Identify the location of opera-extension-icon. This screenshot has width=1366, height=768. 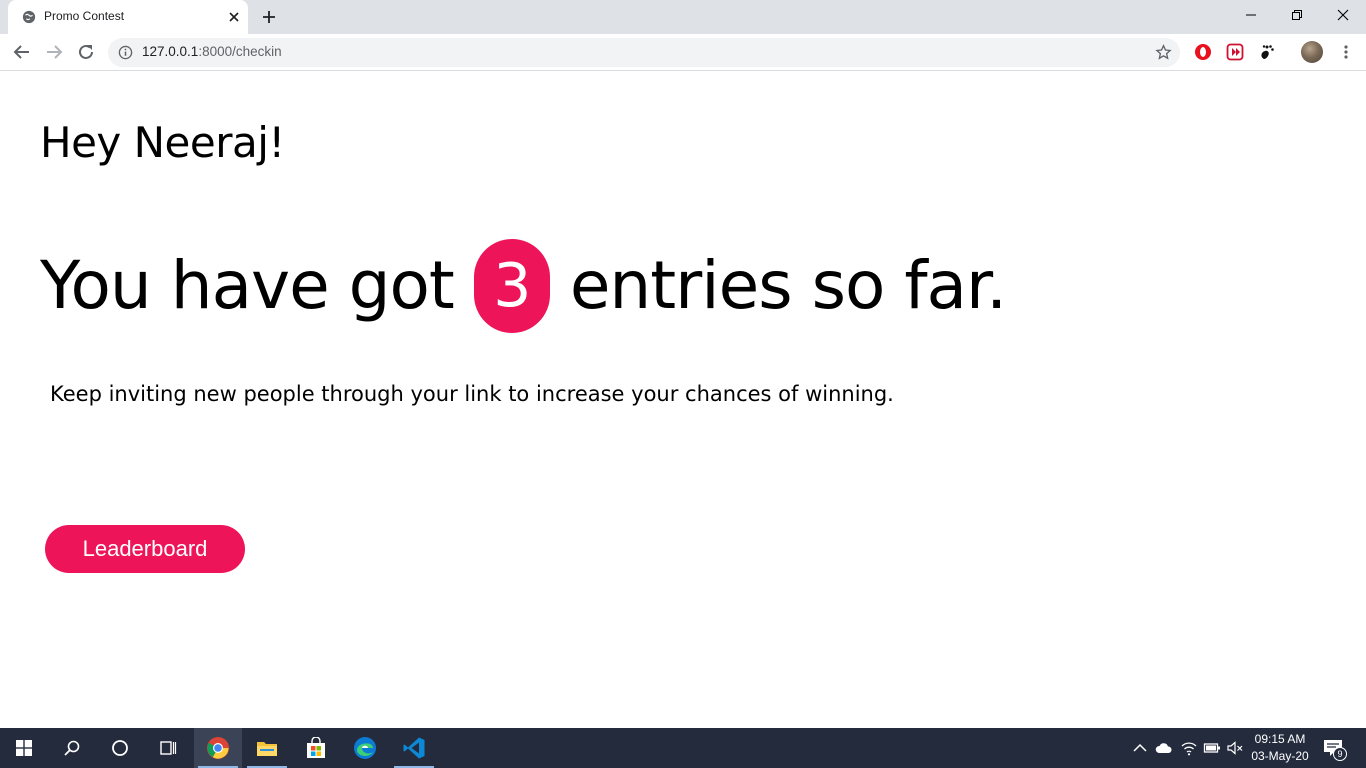
(1203, 52).